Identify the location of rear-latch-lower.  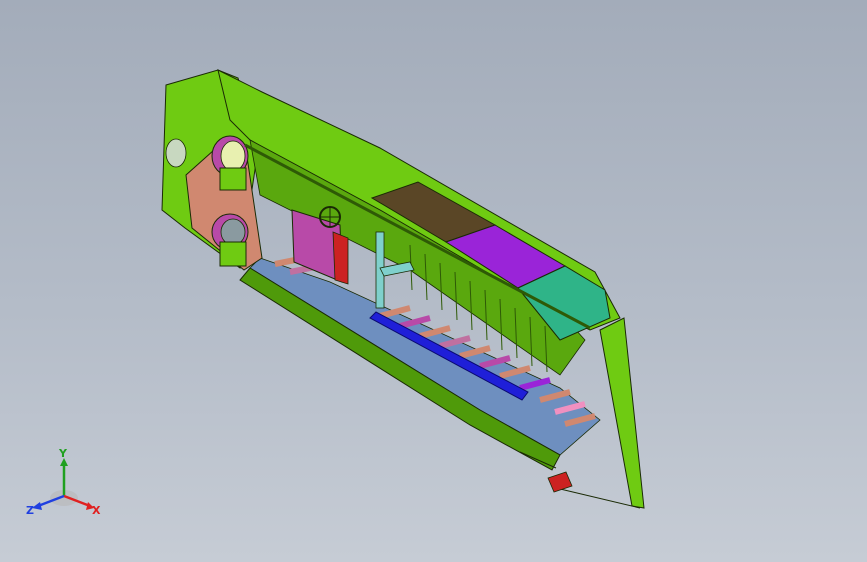
(233, 254).